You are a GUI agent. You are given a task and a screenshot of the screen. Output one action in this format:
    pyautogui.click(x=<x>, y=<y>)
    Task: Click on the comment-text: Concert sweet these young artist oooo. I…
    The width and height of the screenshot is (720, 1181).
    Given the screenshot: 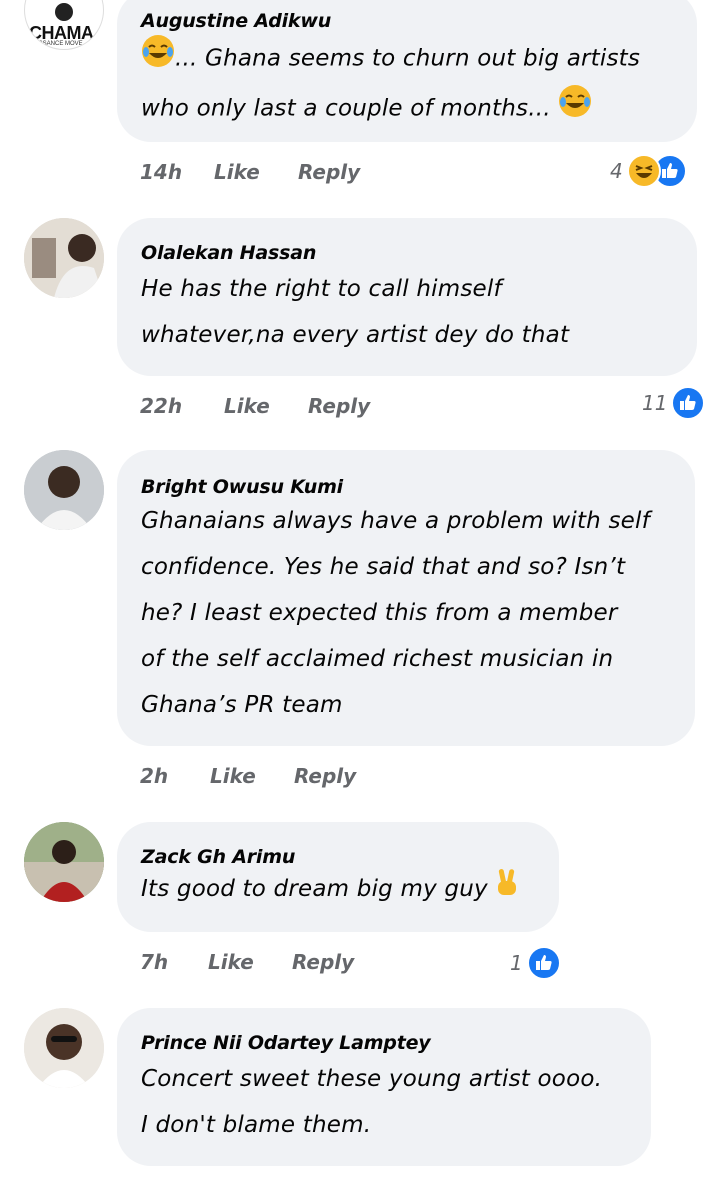 What is the action you would take?
    pyautogui.click(x=384, y=1102)
    